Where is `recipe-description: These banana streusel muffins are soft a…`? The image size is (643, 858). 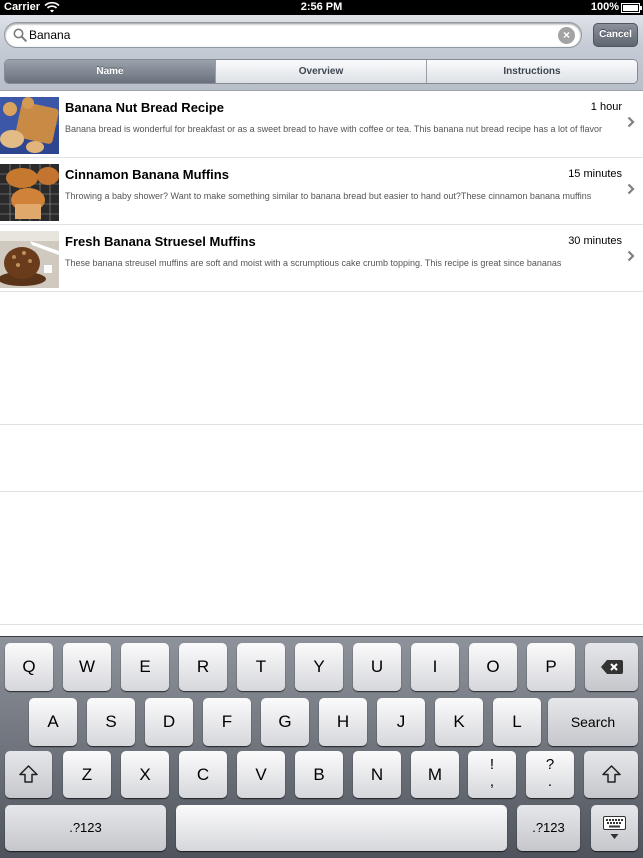 recipe-description: These banana streusel muffins are soft a… is located at coordinates (313, 263).